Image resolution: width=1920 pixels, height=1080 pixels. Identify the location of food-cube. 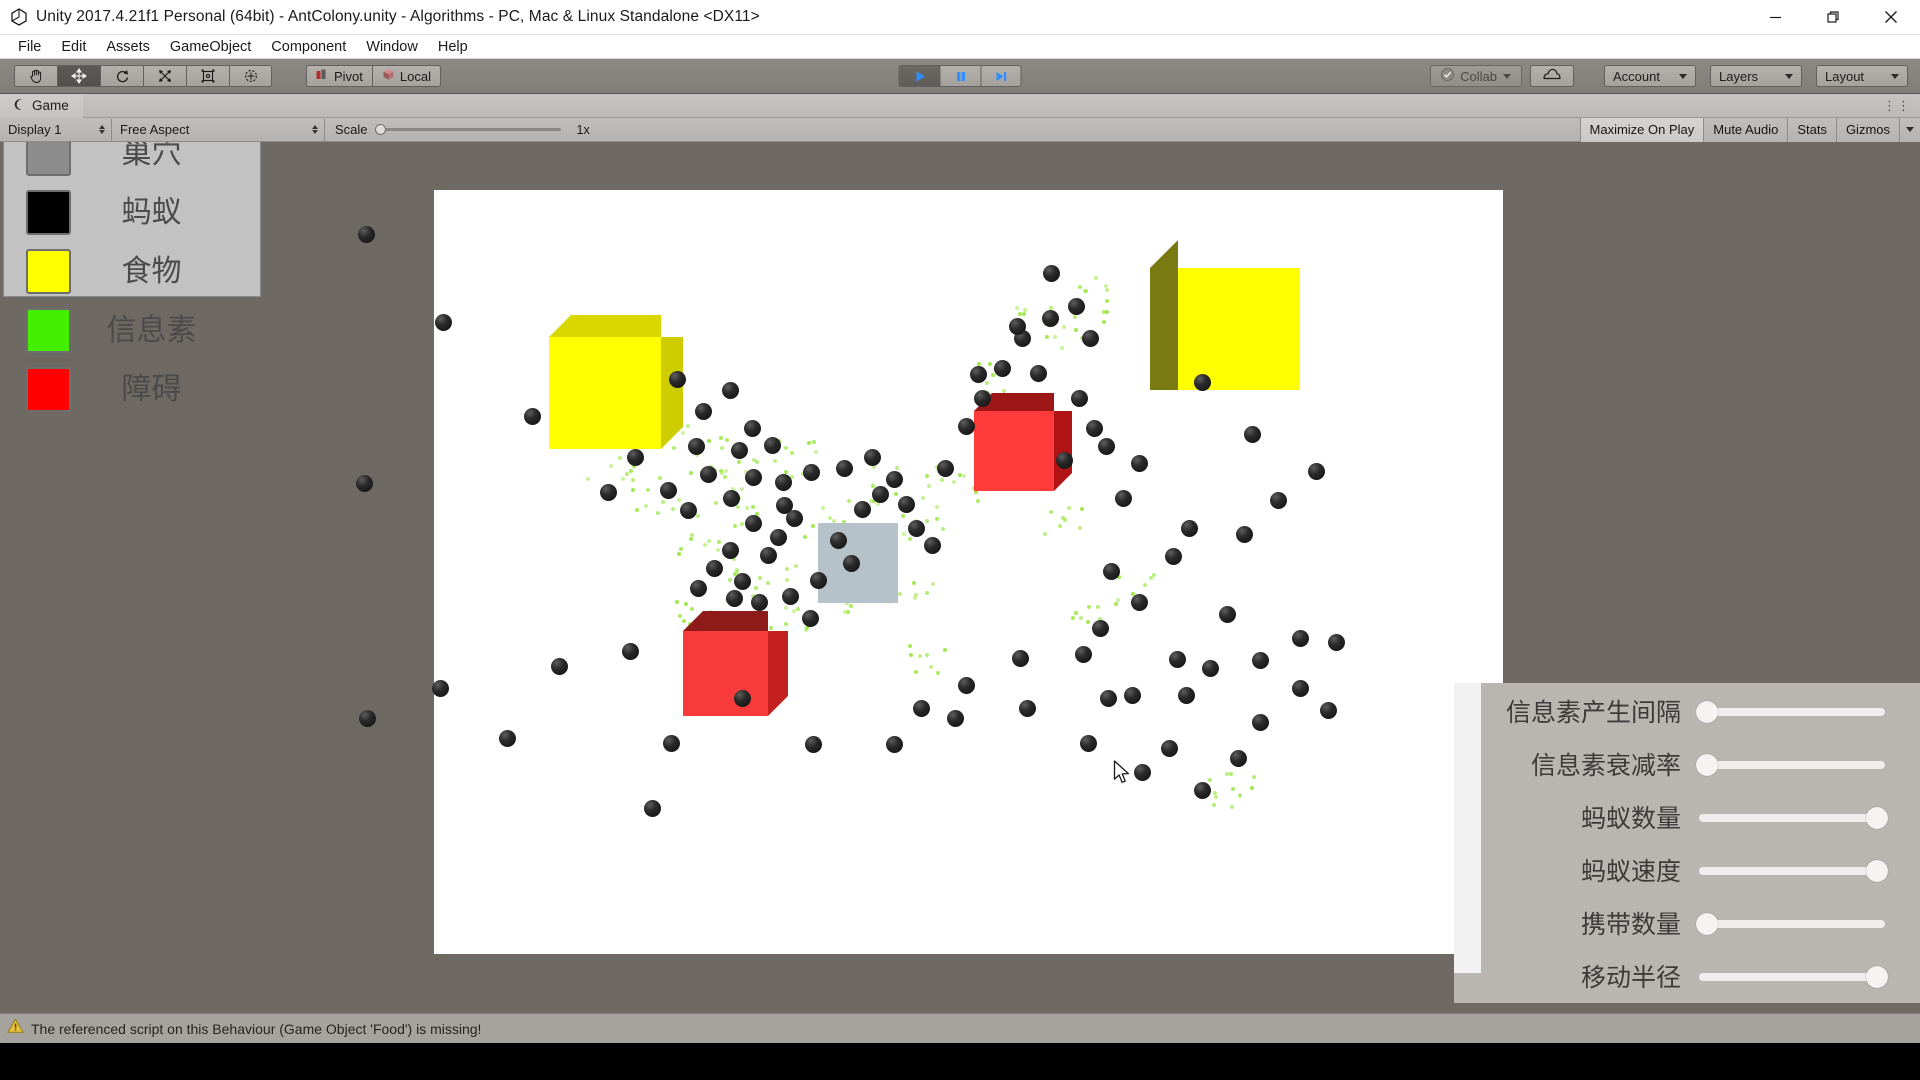
(1225, 315).